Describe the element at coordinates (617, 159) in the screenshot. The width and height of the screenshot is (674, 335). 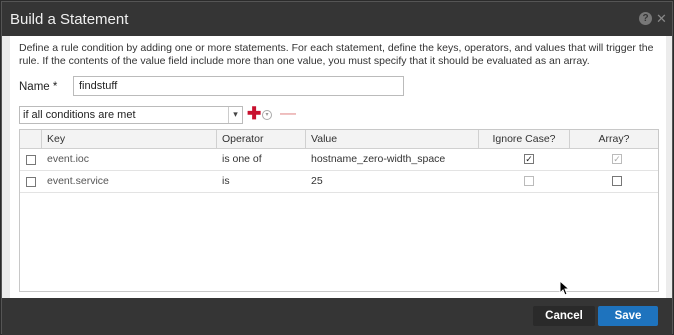
I see `array-checkbox: ✓` at that location.